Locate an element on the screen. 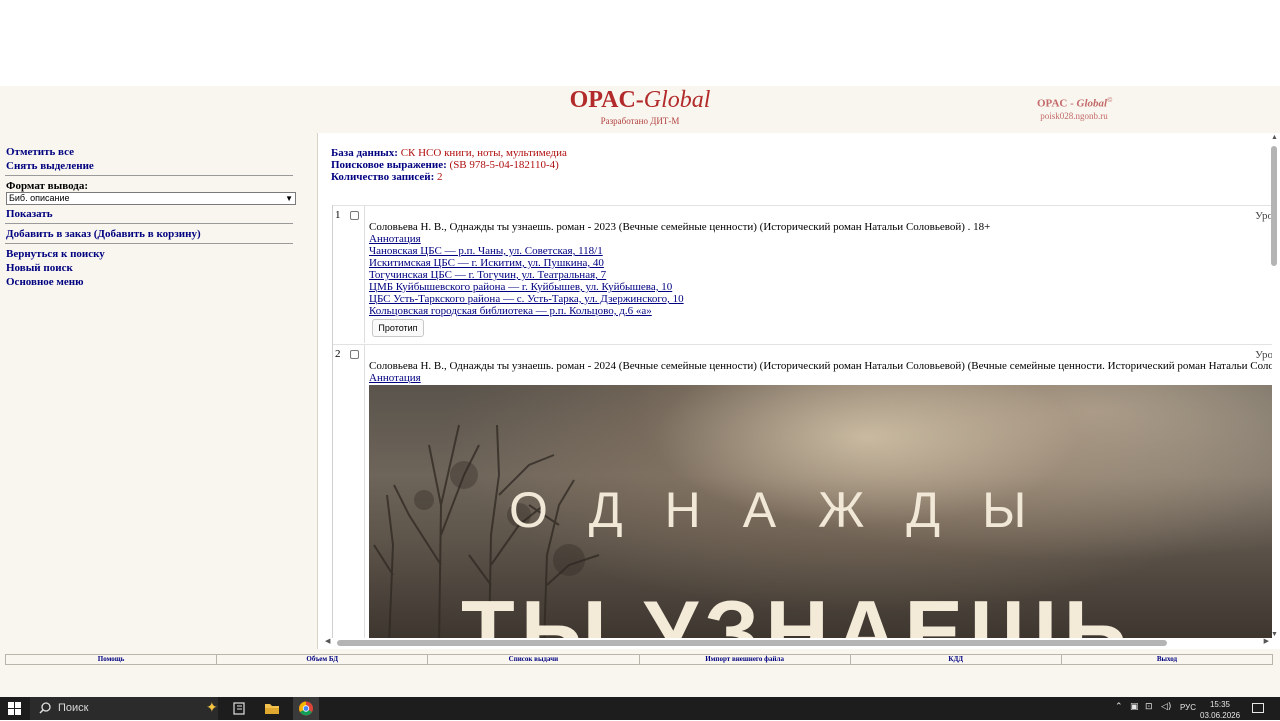 The height and width of the screenshot is (721, 1280). task-view-icon is located at coordinates (239, 708).